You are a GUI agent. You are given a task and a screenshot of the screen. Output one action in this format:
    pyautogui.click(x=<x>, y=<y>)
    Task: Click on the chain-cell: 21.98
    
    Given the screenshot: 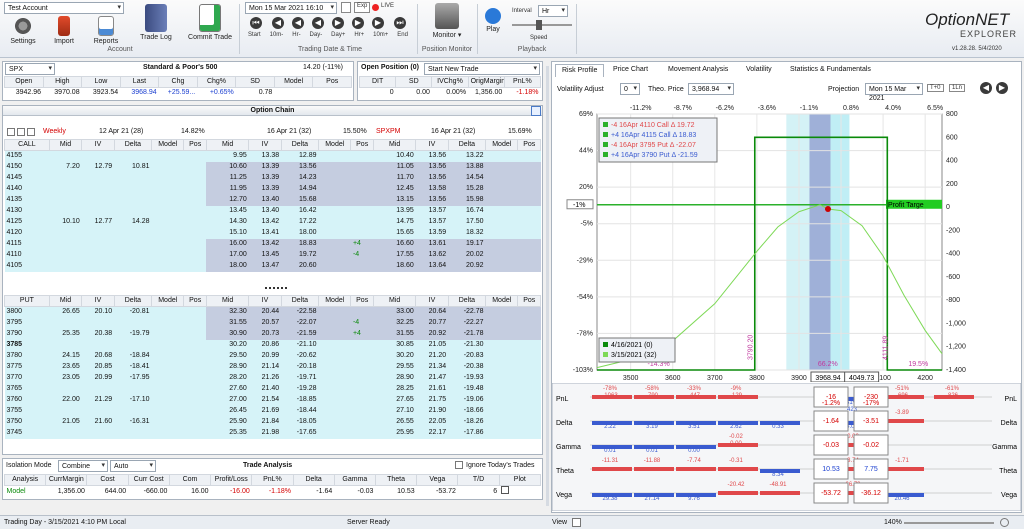 What is the action you would take?
    pyautogui.click(x=265, y=433)
    